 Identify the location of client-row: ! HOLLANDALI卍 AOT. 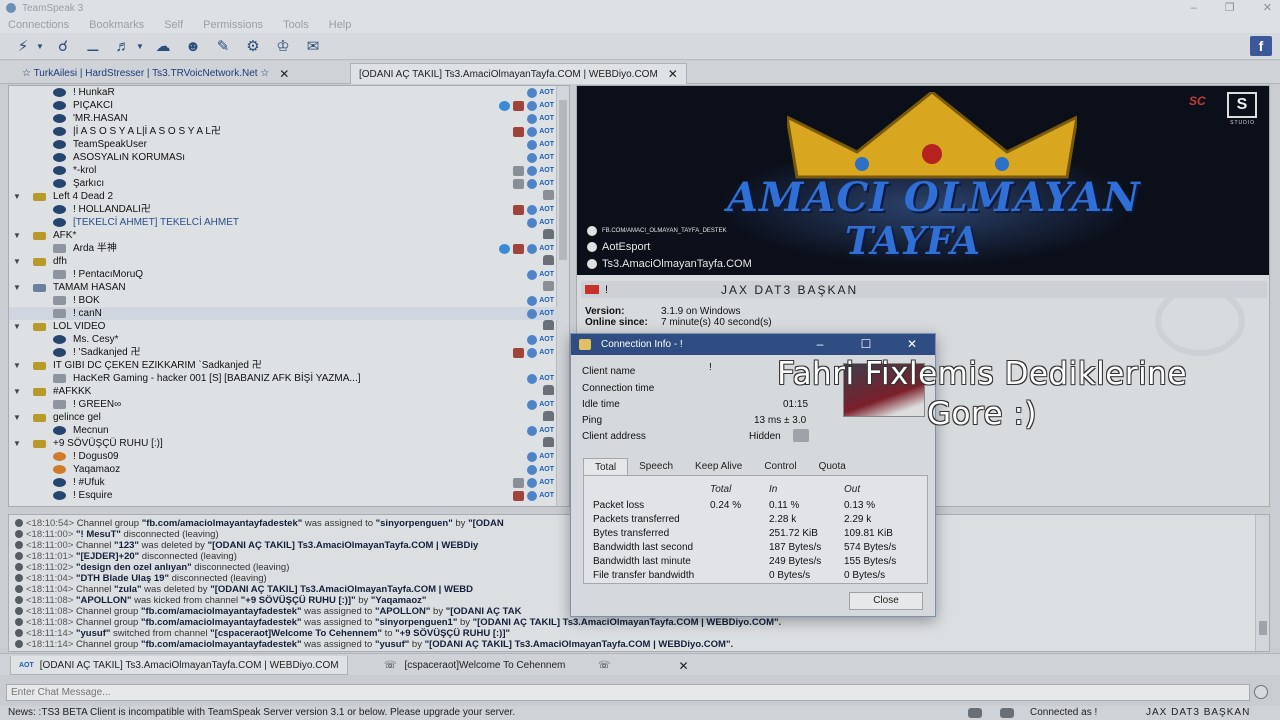
(283, 209).